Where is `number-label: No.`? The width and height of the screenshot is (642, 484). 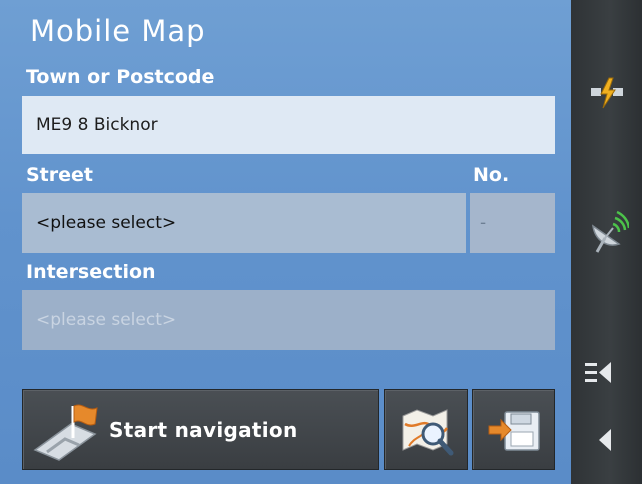 number-label: No. is located at coordinates (491, 175).